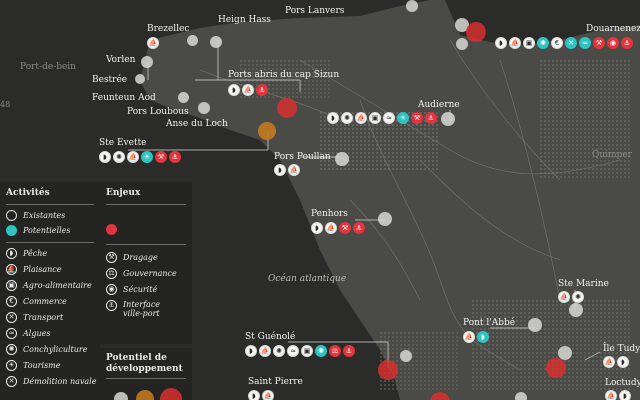  Describe the element at coordinates (110, 80) in the screenshot. I see `place-bestree: Bestrée` at that location.